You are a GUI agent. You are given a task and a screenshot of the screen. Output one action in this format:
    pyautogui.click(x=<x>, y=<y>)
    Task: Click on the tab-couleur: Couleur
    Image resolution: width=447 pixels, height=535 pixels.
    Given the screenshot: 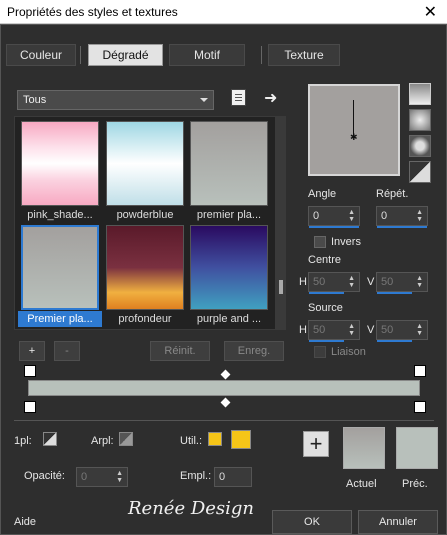 What is the action you would take?
    pyautogui.click(x=41, y=55)
    